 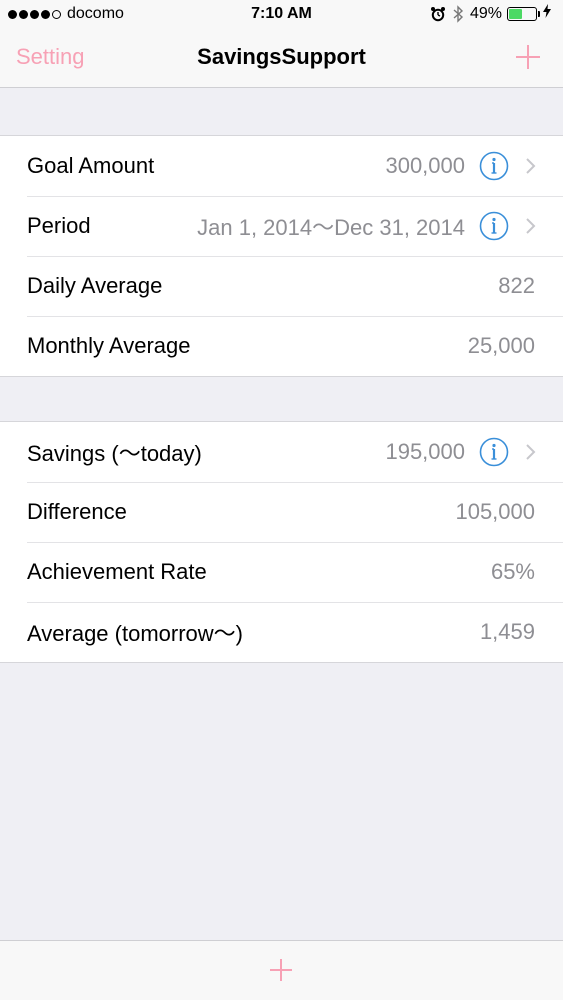 I want to click on row-value: Jan 1, 2014～Dec 31, 2014, so click(x=331, y=227).